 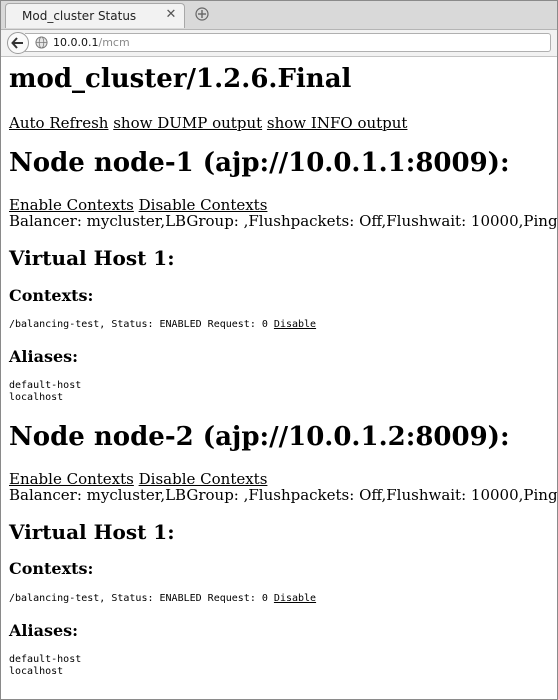 I want to click on back-arrow-icon, so click(x=17, y=43).